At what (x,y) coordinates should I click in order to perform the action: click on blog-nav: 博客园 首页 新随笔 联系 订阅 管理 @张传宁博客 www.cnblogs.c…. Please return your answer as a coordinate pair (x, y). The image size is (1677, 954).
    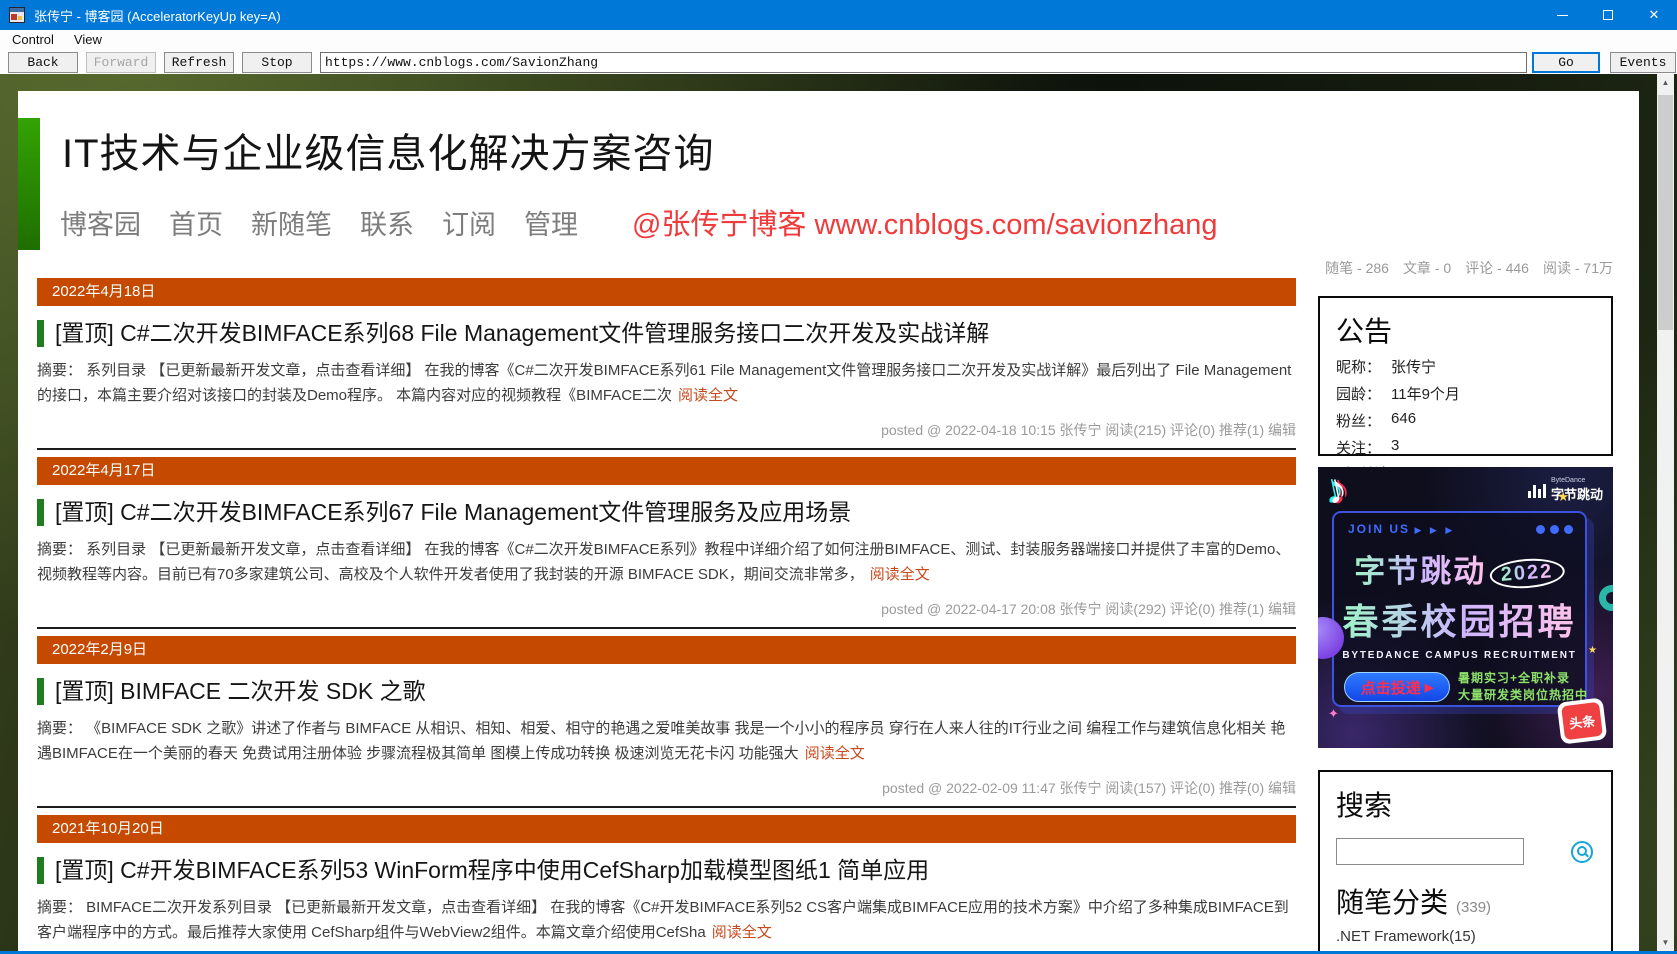
    Looking at the image, I should click on (638, 222).